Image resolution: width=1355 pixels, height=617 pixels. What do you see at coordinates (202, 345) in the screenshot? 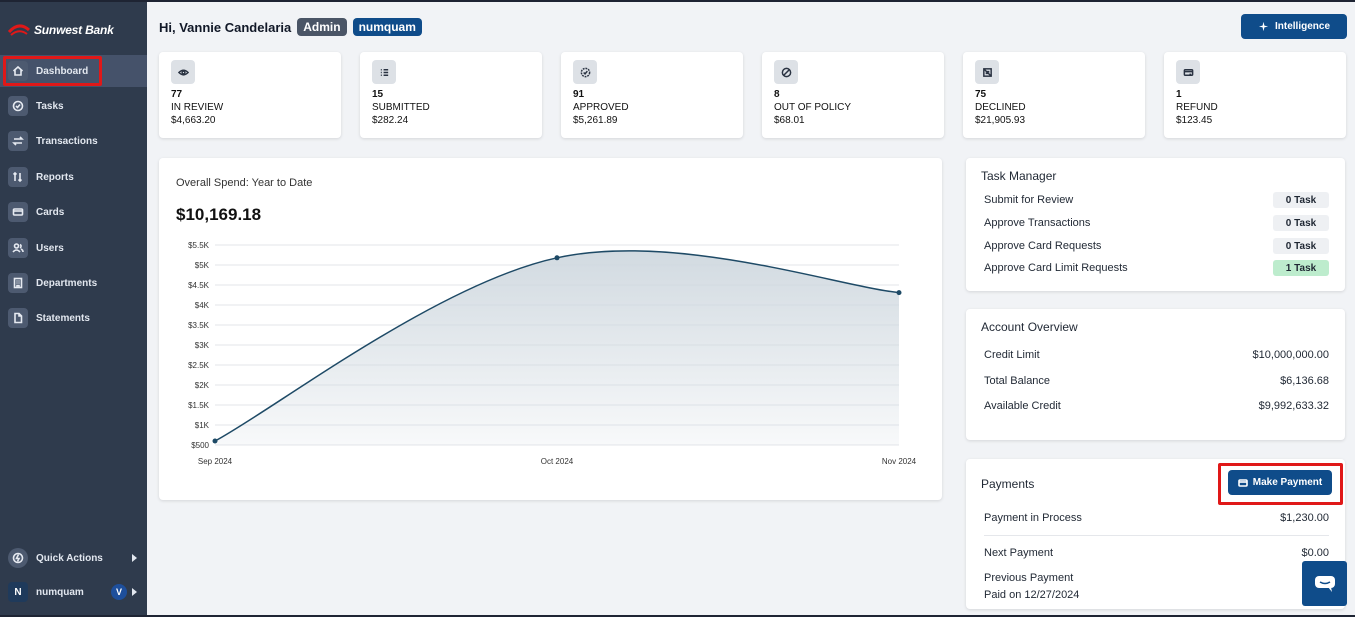
I see `y-tick-label: $3K` at bounding box center [202, 345].